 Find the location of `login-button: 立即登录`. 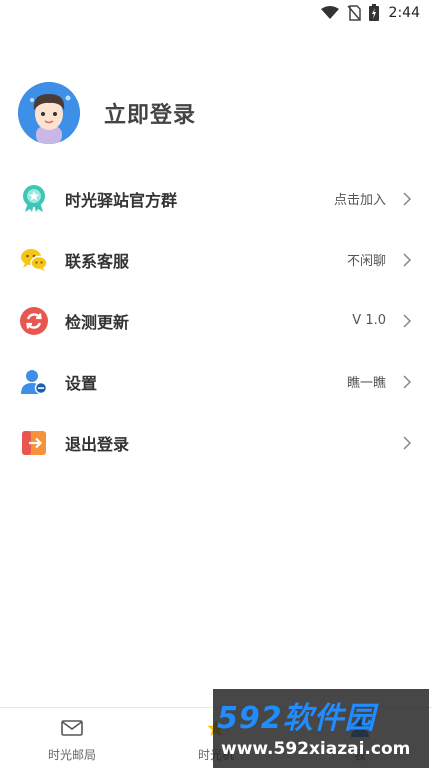

login-button: 立即登录 is located at coordinates (150, 113).